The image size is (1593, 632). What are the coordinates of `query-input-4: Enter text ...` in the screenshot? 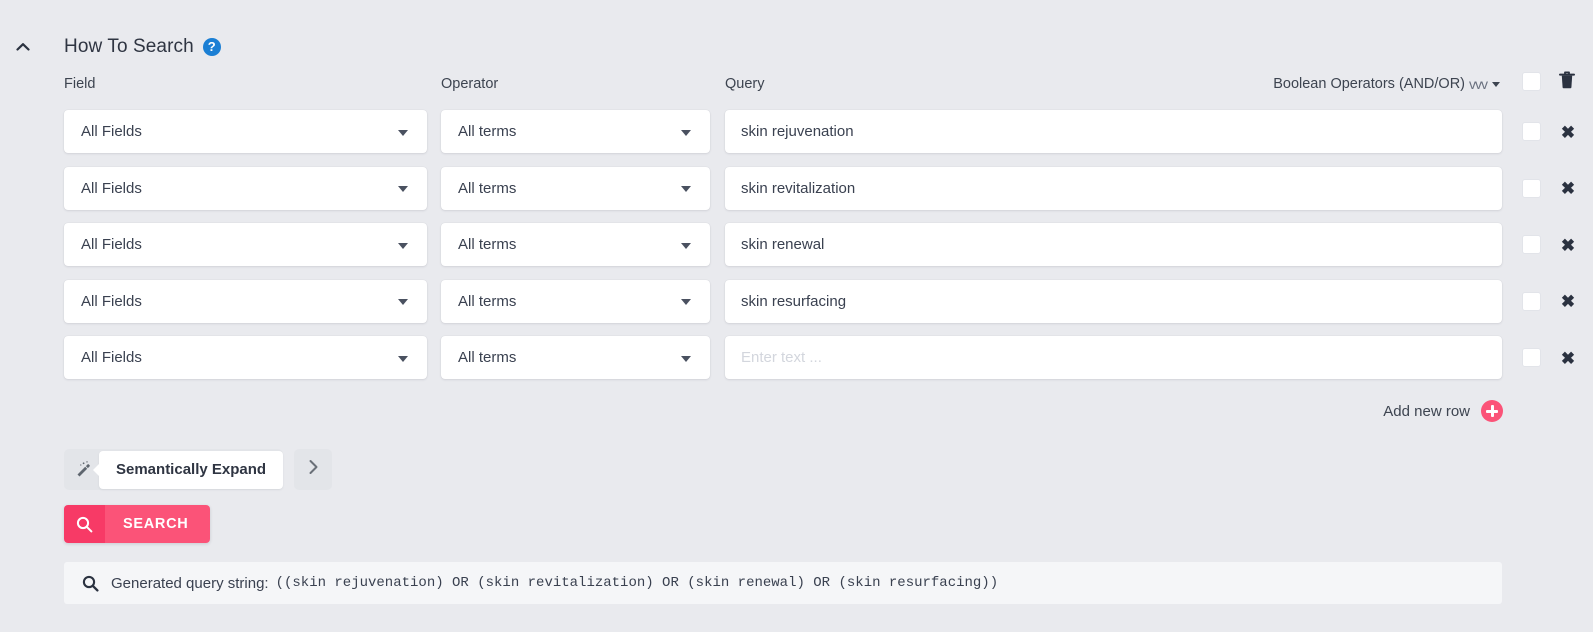 It's located at (1113, 357).